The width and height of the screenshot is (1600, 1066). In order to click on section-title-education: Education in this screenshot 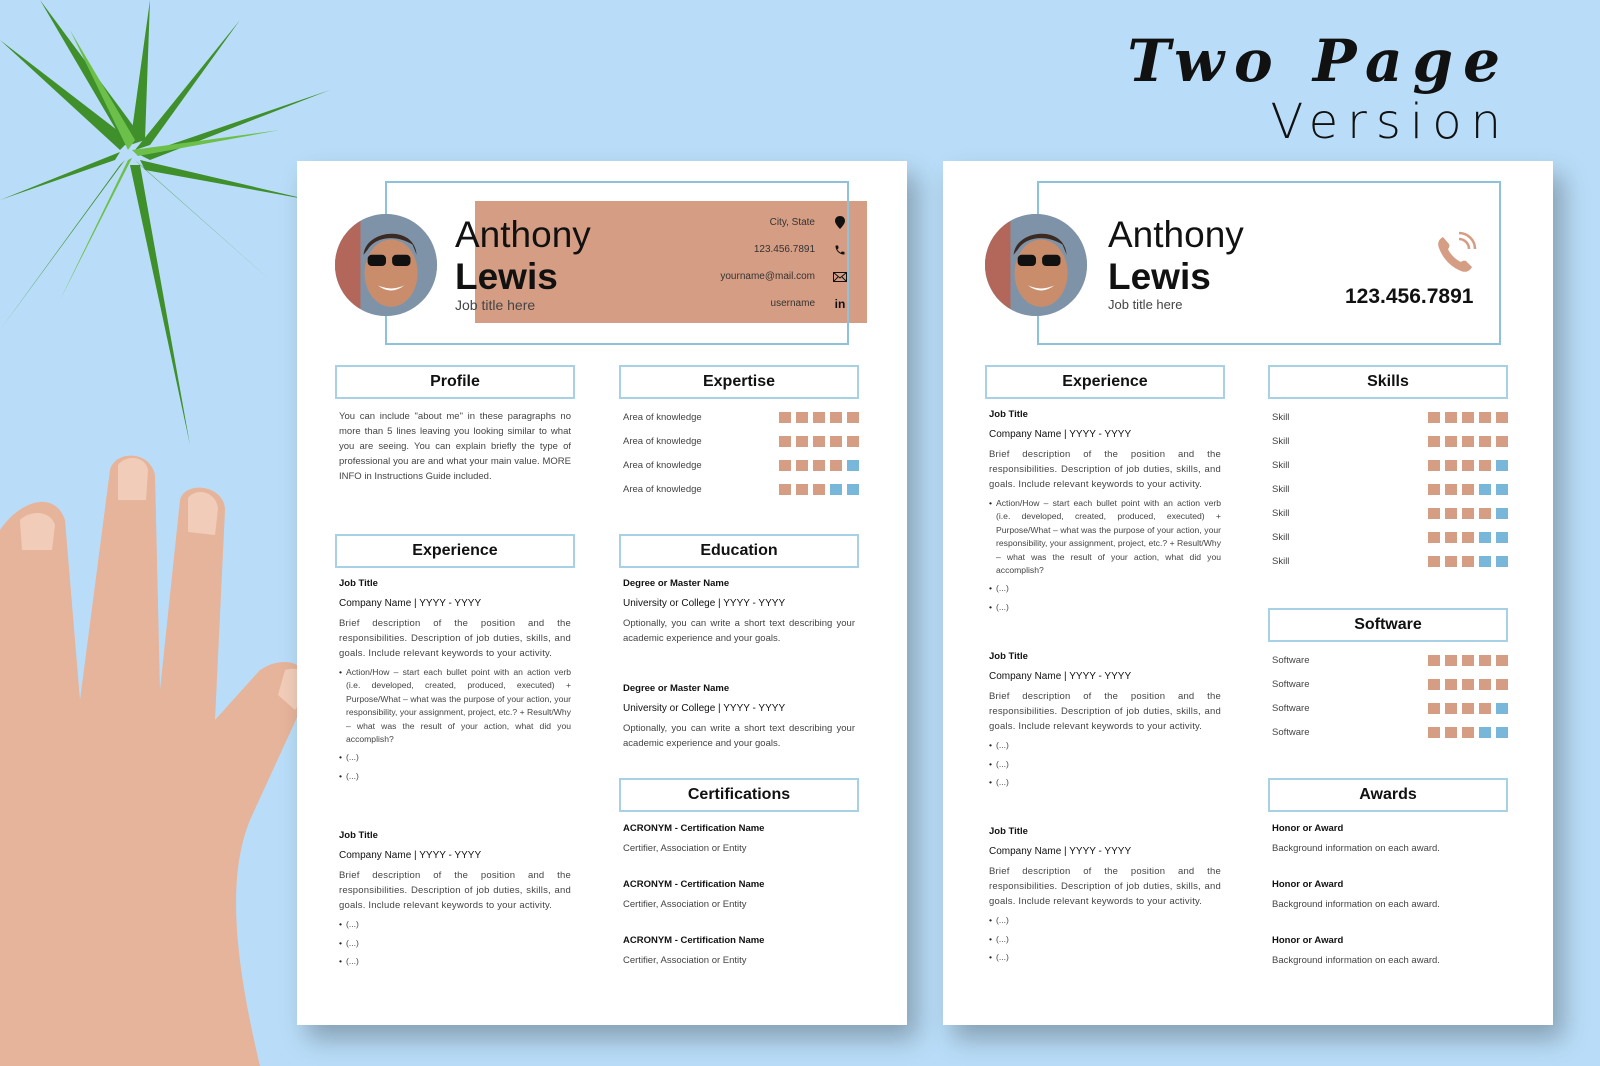, I will do `click(739, 551)`.